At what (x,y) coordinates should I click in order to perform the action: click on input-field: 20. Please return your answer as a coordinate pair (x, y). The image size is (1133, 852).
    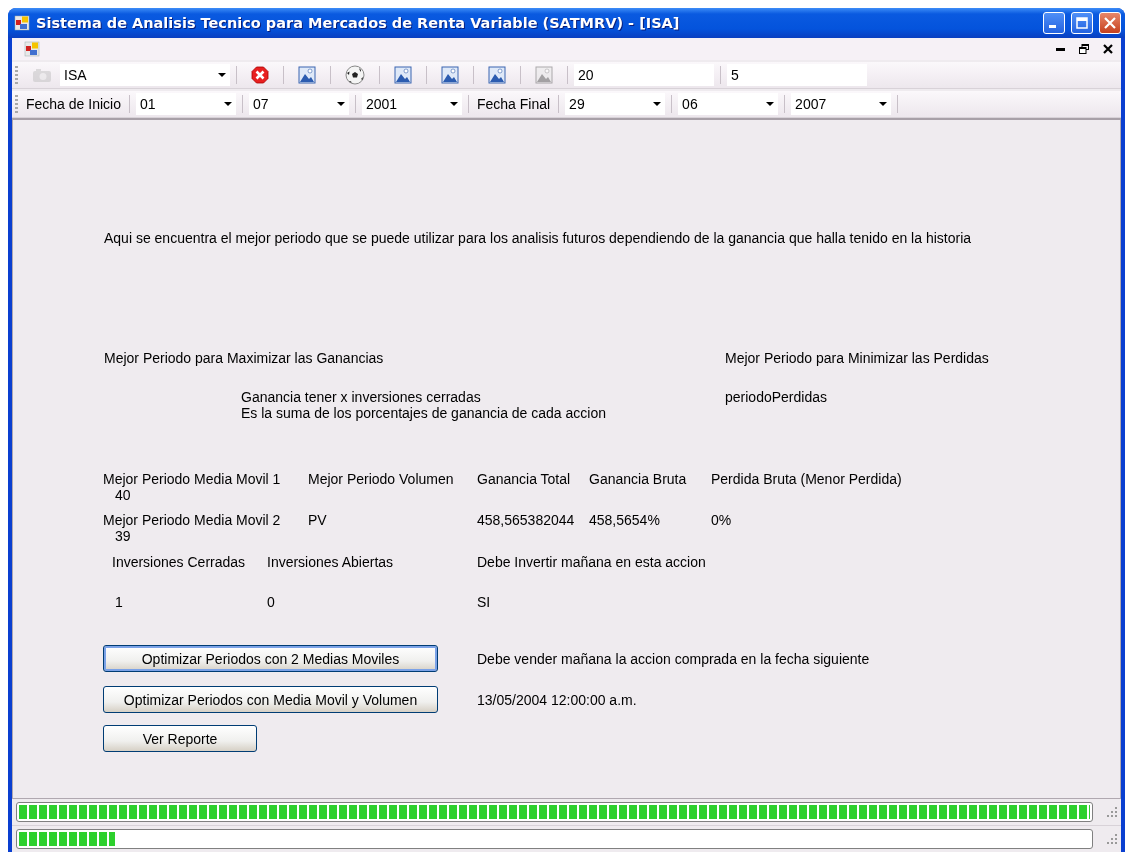
    Looking at the image, I should click on (644, 75).